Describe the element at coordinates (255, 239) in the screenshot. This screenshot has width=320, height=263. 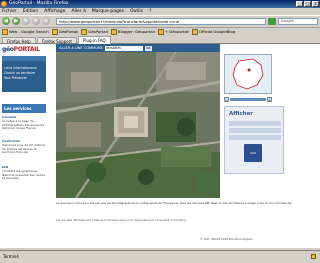
I see `footer-copyright: © IGN - BRGM 2006 Mentions légales` at that location.